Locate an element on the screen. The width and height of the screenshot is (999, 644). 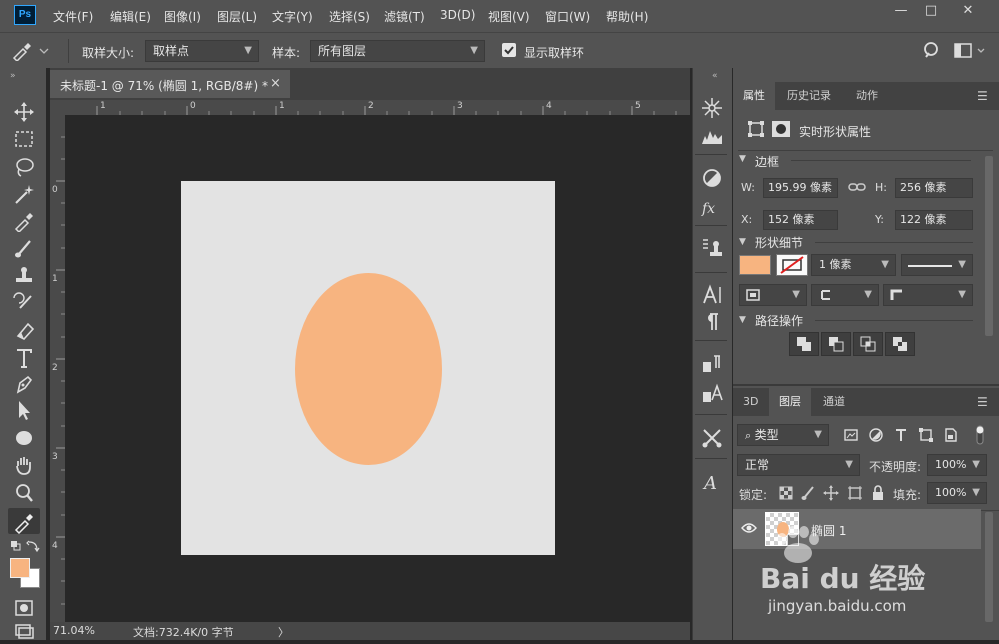
layers-scrollbar is located at coordinates (989, 567).